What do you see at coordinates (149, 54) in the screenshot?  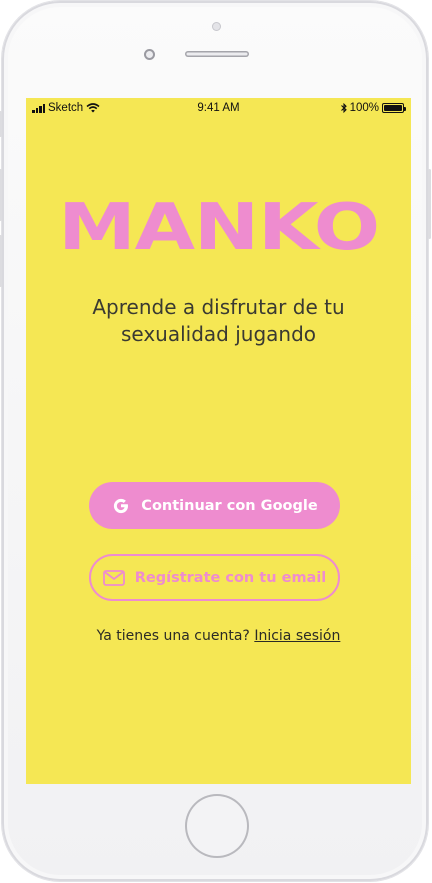 I see `front-camera` at bounding box center [149, 54].